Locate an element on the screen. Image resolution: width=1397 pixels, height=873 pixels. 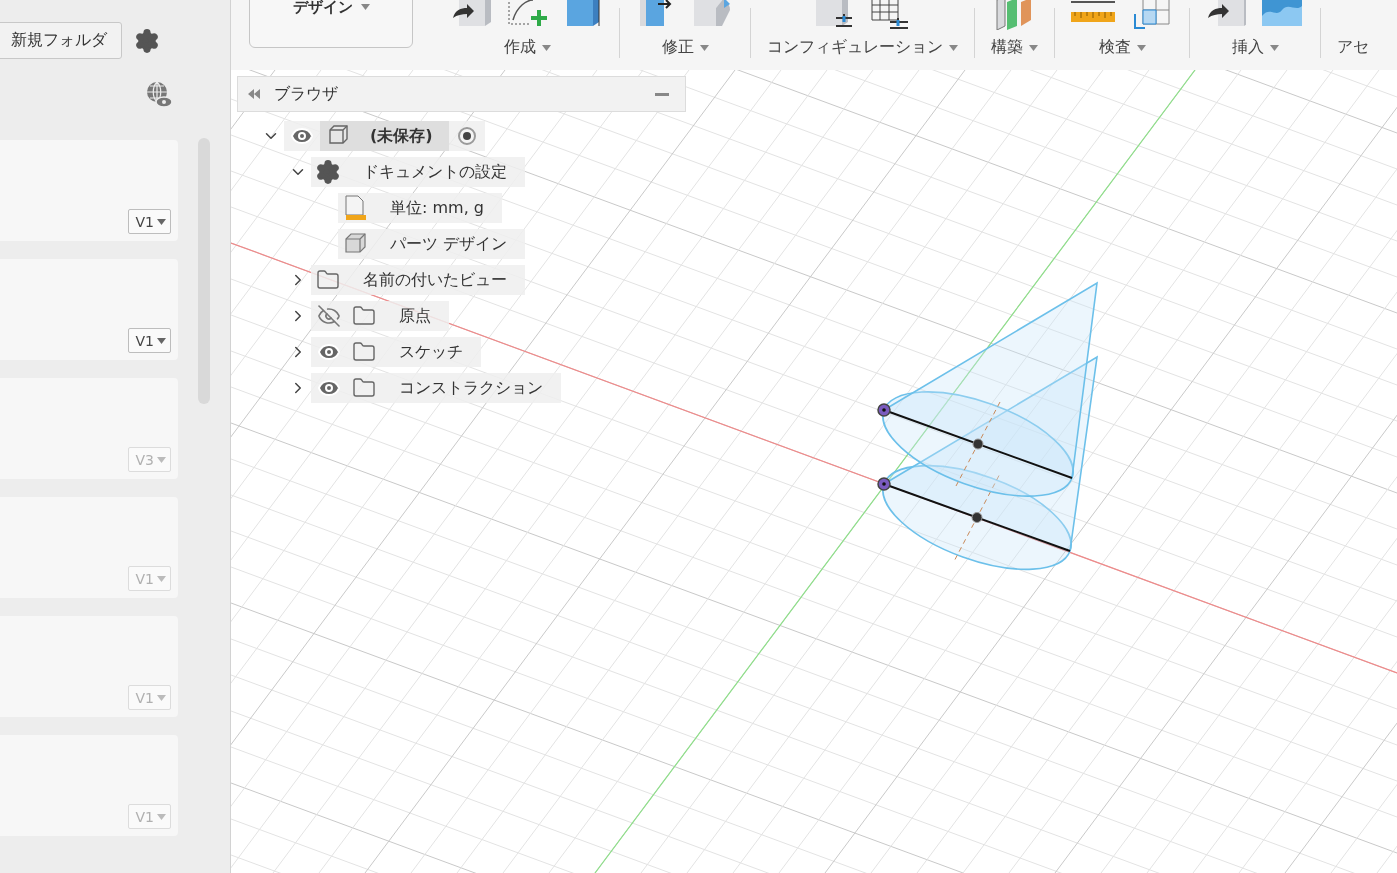
eye-off-icon is located at coordinates (329, 316).